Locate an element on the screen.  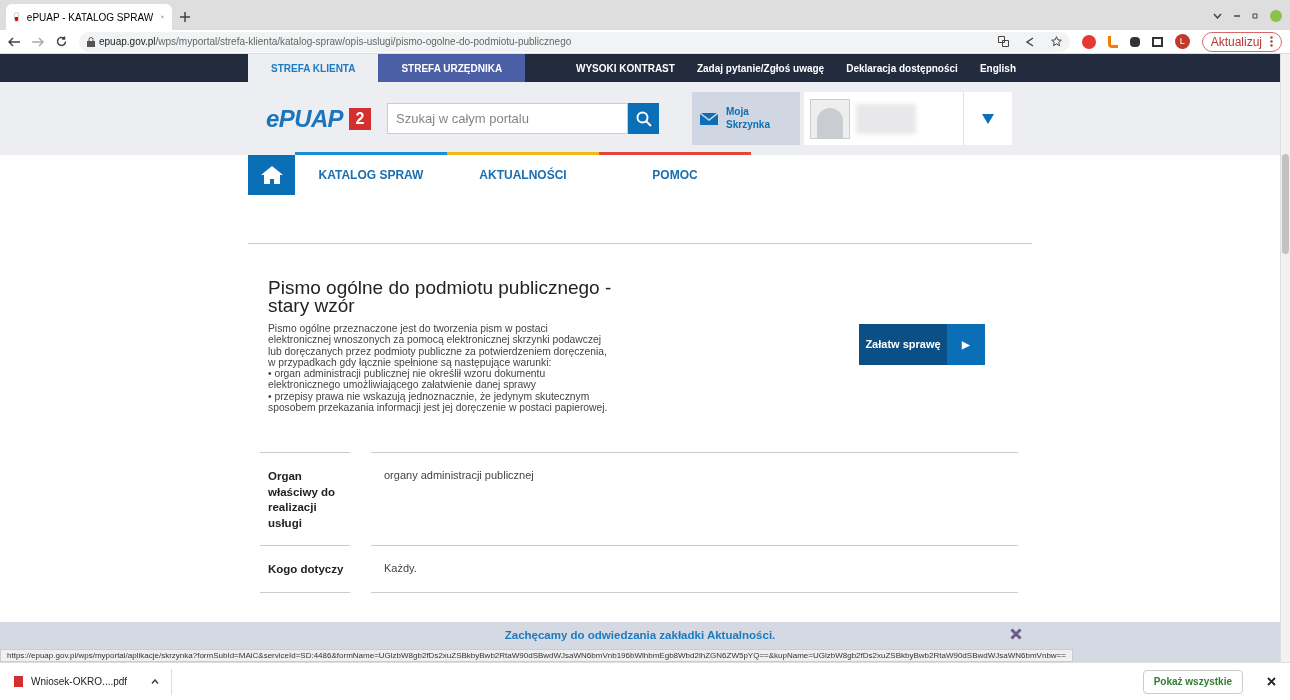
url-path: /wps/myportal/strefa-klienta/katalog-spraw/opis-uslugi/pismo-ogolne-do-podmiotu-publicznego is located at coordinates (363, 42).